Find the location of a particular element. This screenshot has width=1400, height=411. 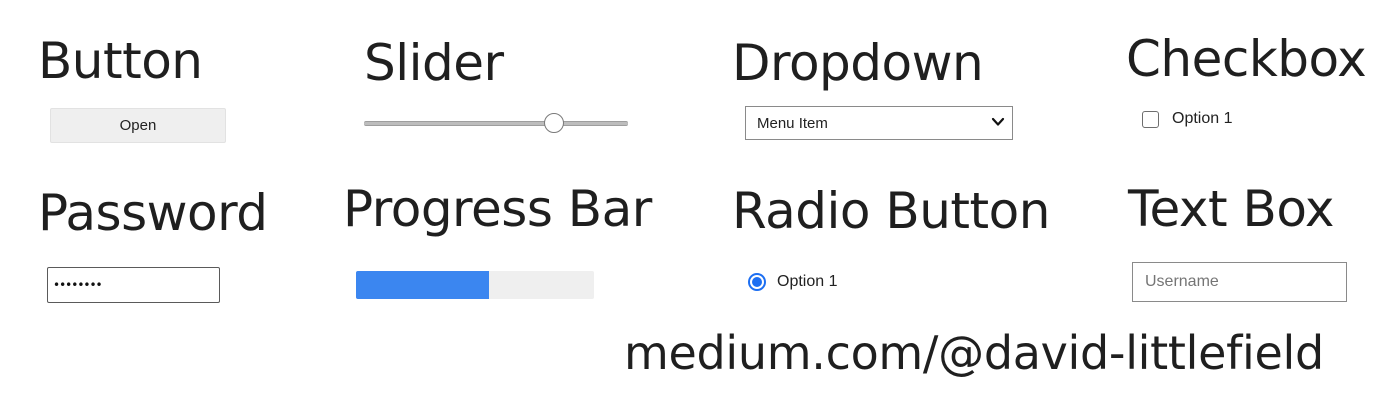

heading-checkbox: Checkbox is located at coordinates (1246, 59).